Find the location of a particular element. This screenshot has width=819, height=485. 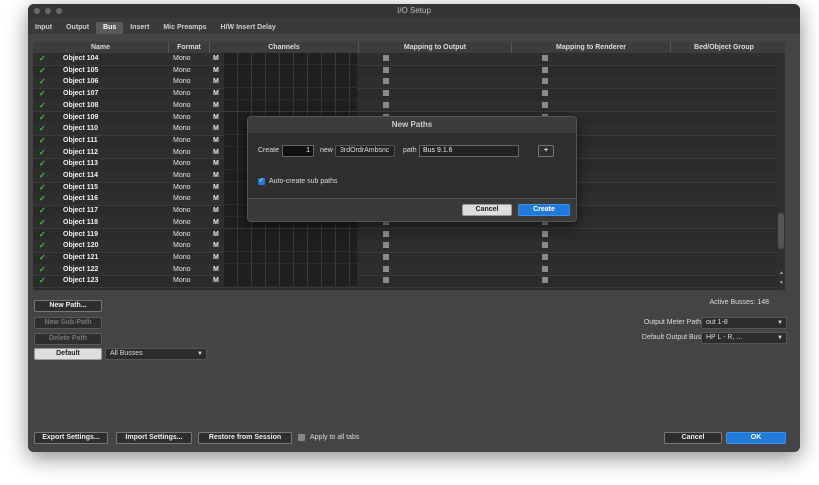

header-mapping-output: Mapping to Output is located at coordinates (435, 47).